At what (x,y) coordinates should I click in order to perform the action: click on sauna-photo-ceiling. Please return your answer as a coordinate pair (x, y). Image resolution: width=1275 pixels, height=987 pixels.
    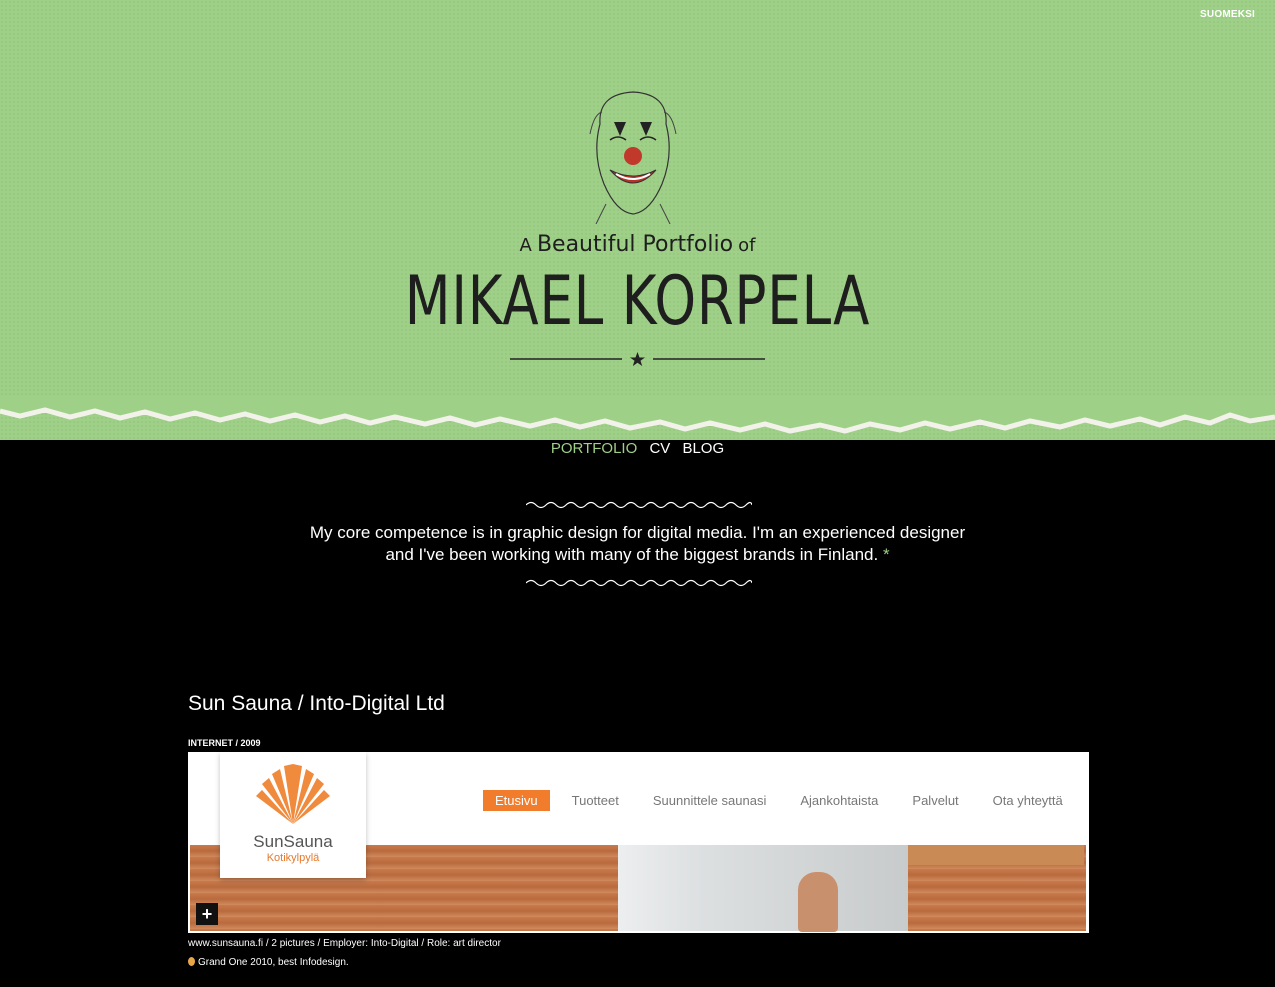
    Looking at the image, I should click on (996, 855).